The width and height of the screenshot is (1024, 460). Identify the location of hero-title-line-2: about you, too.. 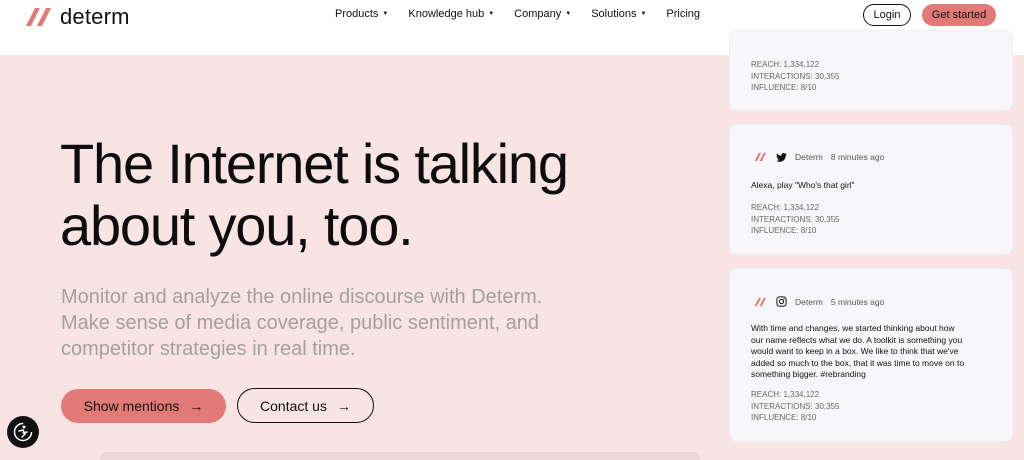
(237, 225).